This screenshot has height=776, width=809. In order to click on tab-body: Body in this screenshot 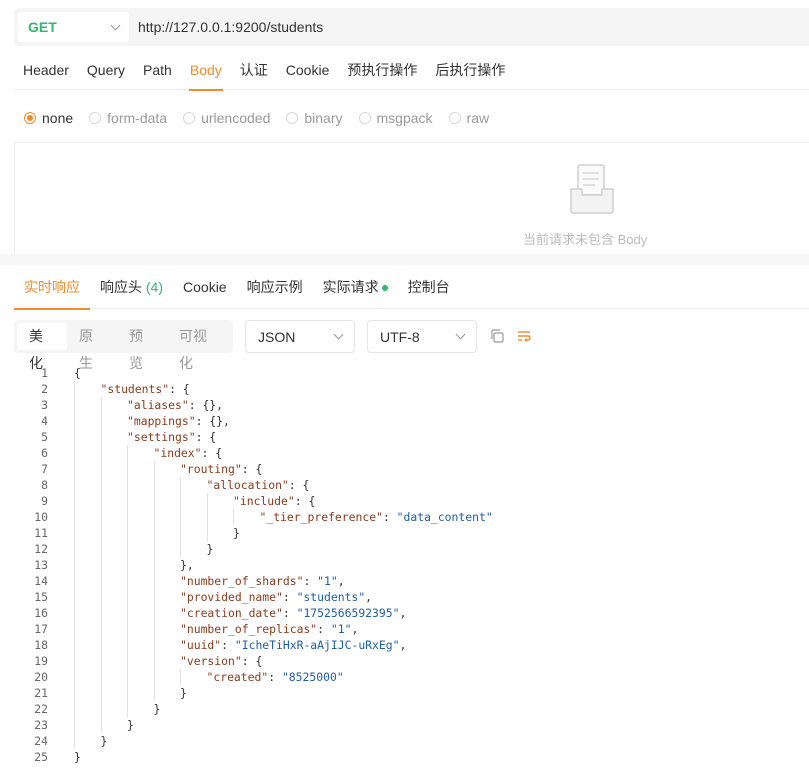, I will do `click(206, 71)`.